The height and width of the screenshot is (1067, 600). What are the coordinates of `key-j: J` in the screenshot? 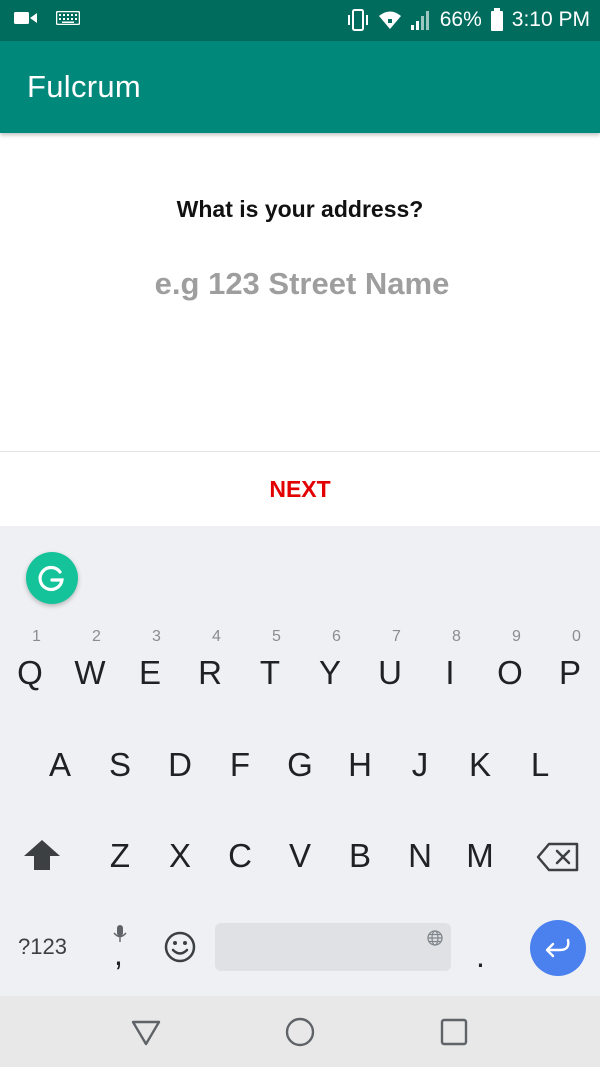 It's located at (420, 765).